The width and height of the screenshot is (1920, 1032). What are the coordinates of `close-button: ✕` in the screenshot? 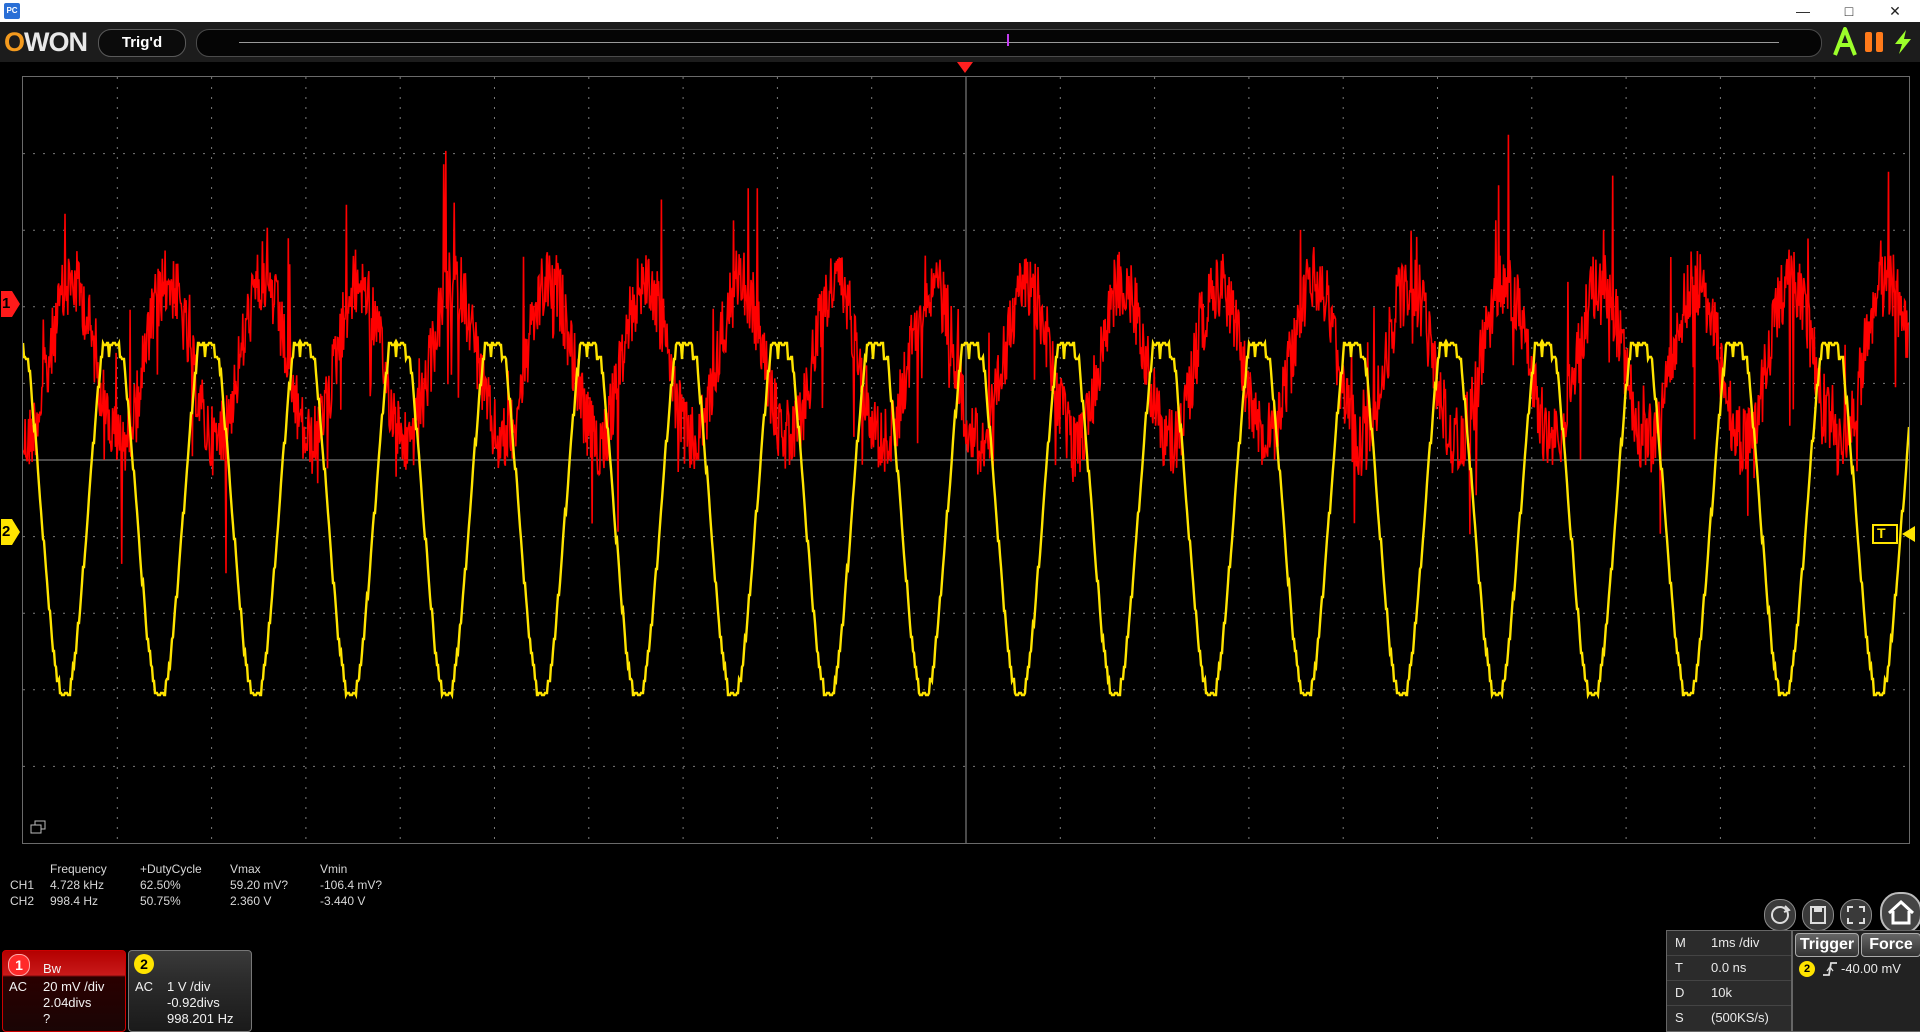 It's located at (1895, 11).